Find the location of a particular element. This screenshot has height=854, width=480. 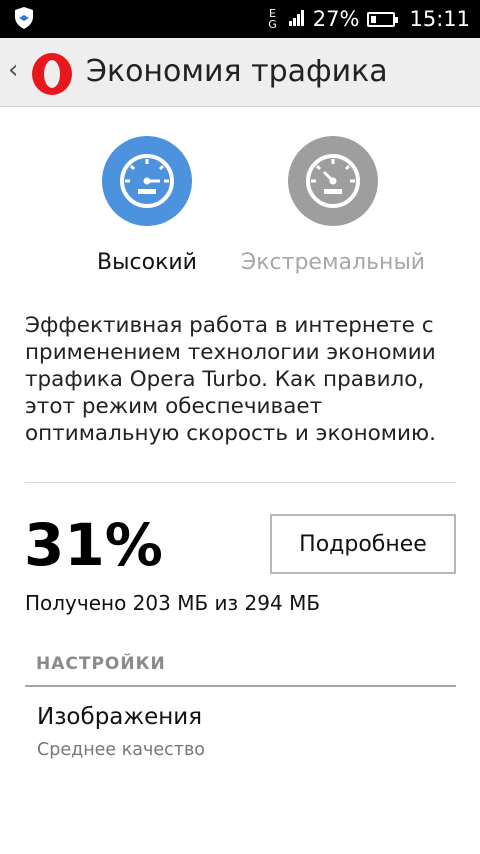

mode-high-circle is located at coordinates (147, 181).